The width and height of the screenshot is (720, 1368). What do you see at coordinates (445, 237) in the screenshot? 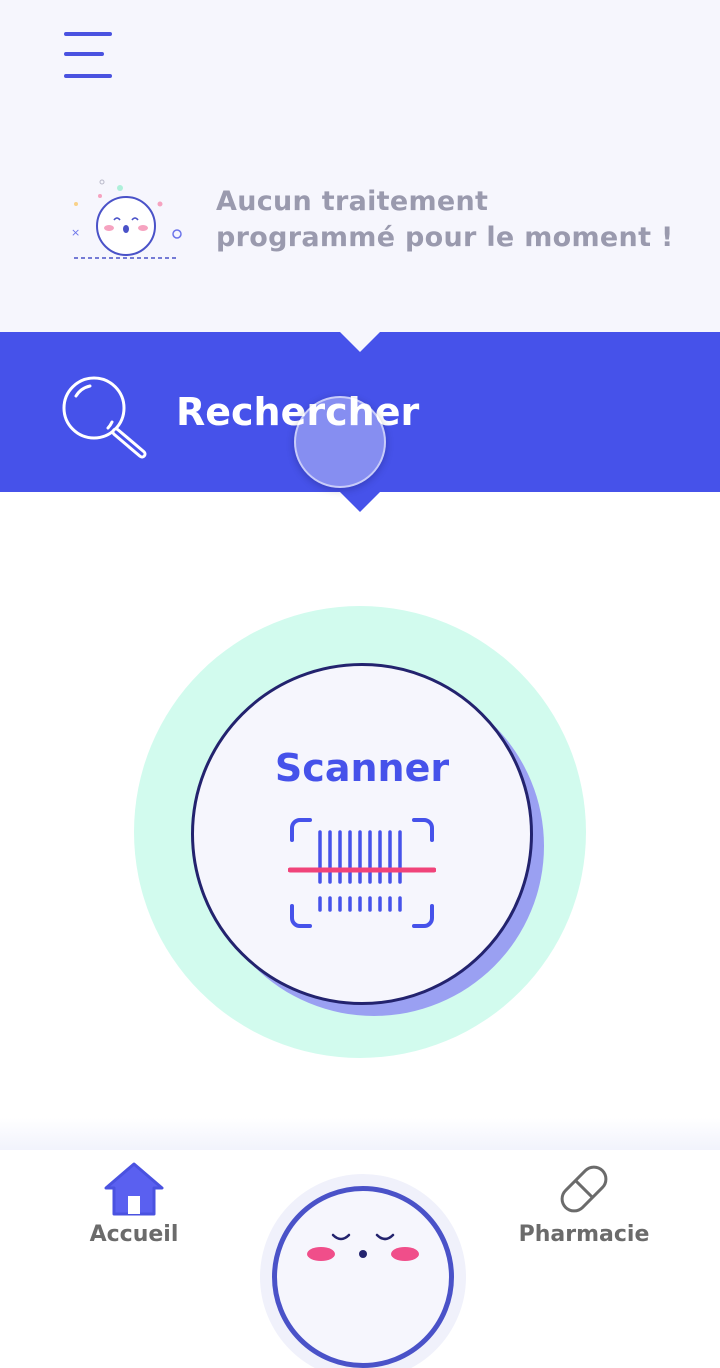
I see `empty-message-line2: programmé pour le moment !` at bounding box center [445, 237].